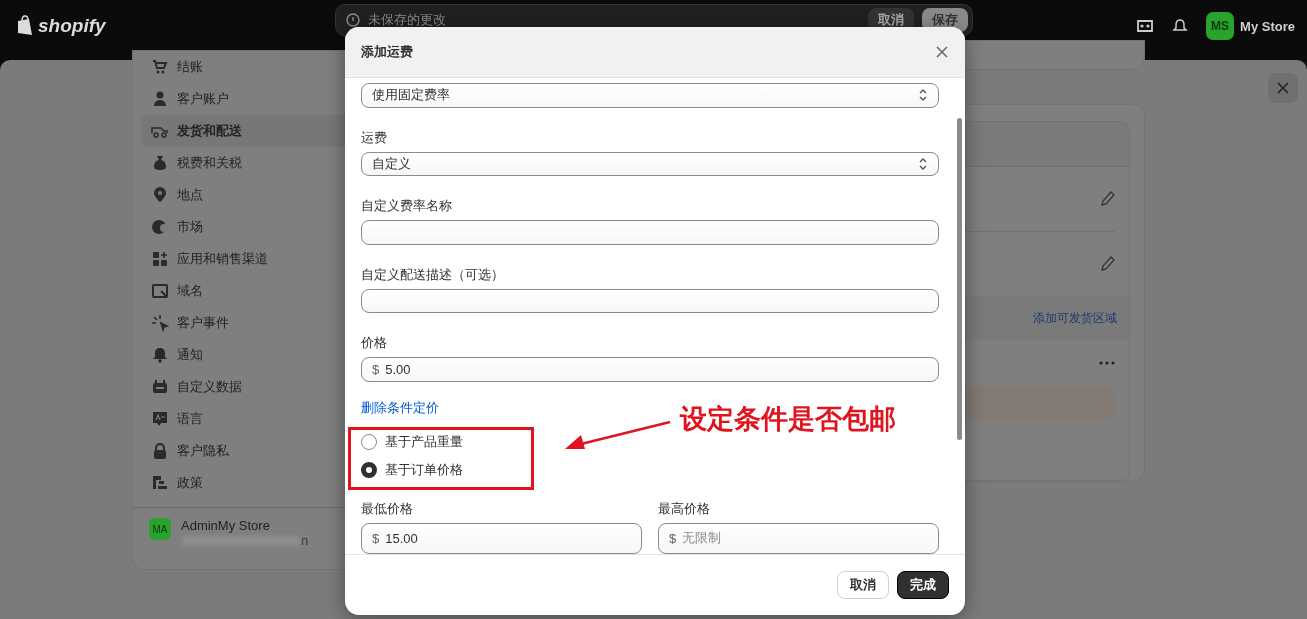 The height and width of the screenshot is (619, 1307). What do you see at coordinates (650, 164) in the screenshot?
I see `select-field: 自定义` at bounding box center [650, 164].